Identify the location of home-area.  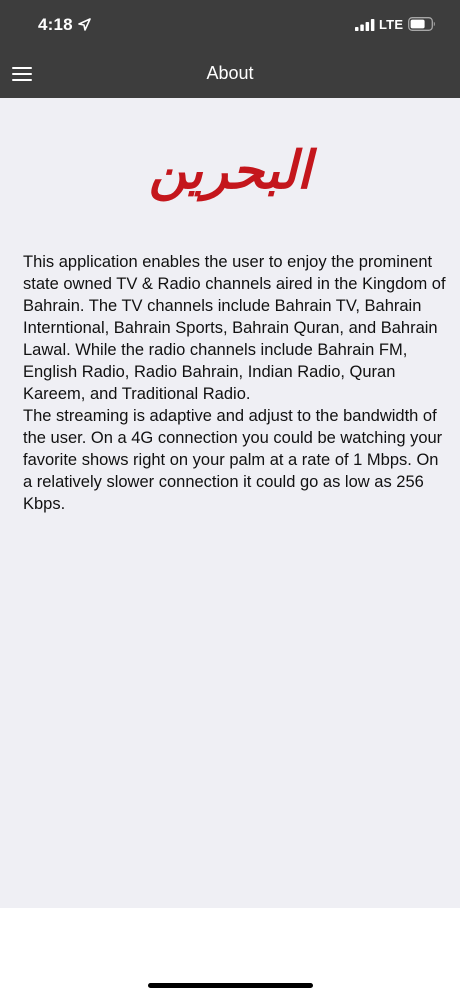
(230, 952).